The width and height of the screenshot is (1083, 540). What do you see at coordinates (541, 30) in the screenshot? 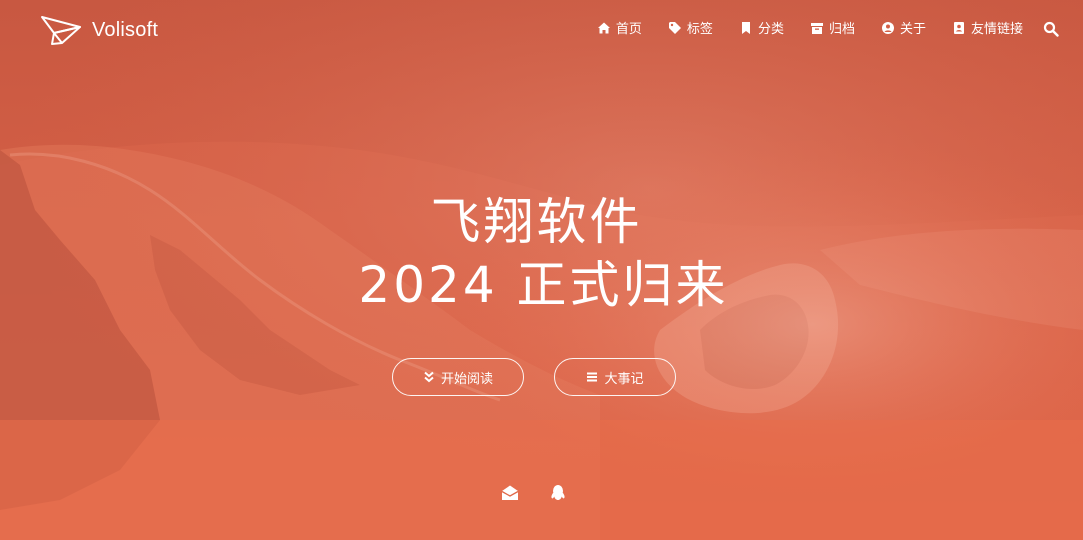
I see `site-header: Volisoft 首页 标签 分类 归档 关于 友情链接` at bounding box center [541, 30].